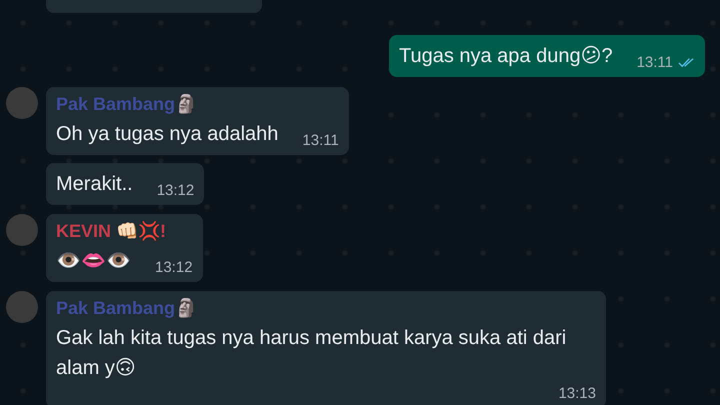 This screenshot has height=405, width=720. I want to click on message-time: 13:13, so click(577, 393).